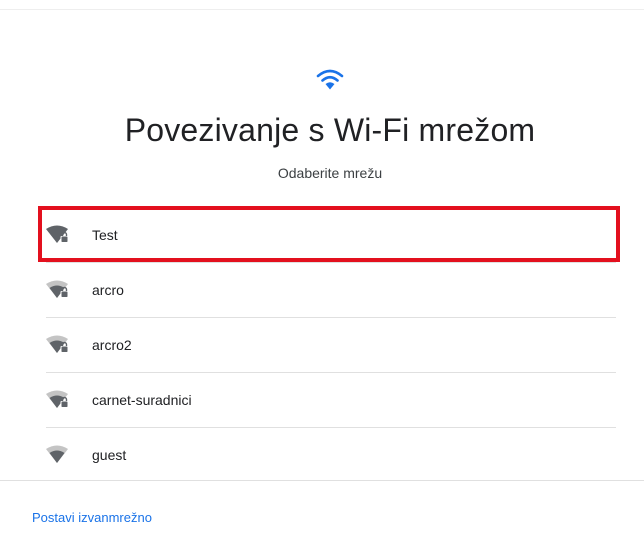 The image size is (644, 544). What do you see at coordinates (331, 290) in the screenshot?
I see `network-item-arcro: arcro` at bounding box center [331, 290].